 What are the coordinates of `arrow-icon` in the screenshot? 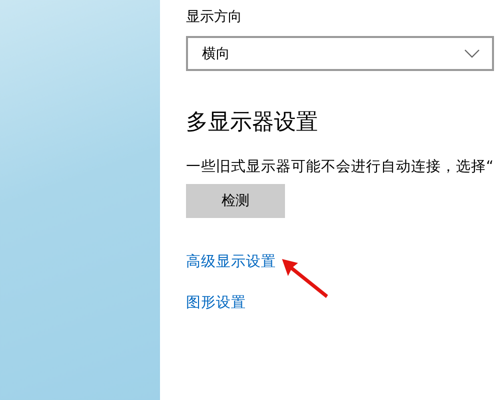 It's located at (306, 279).